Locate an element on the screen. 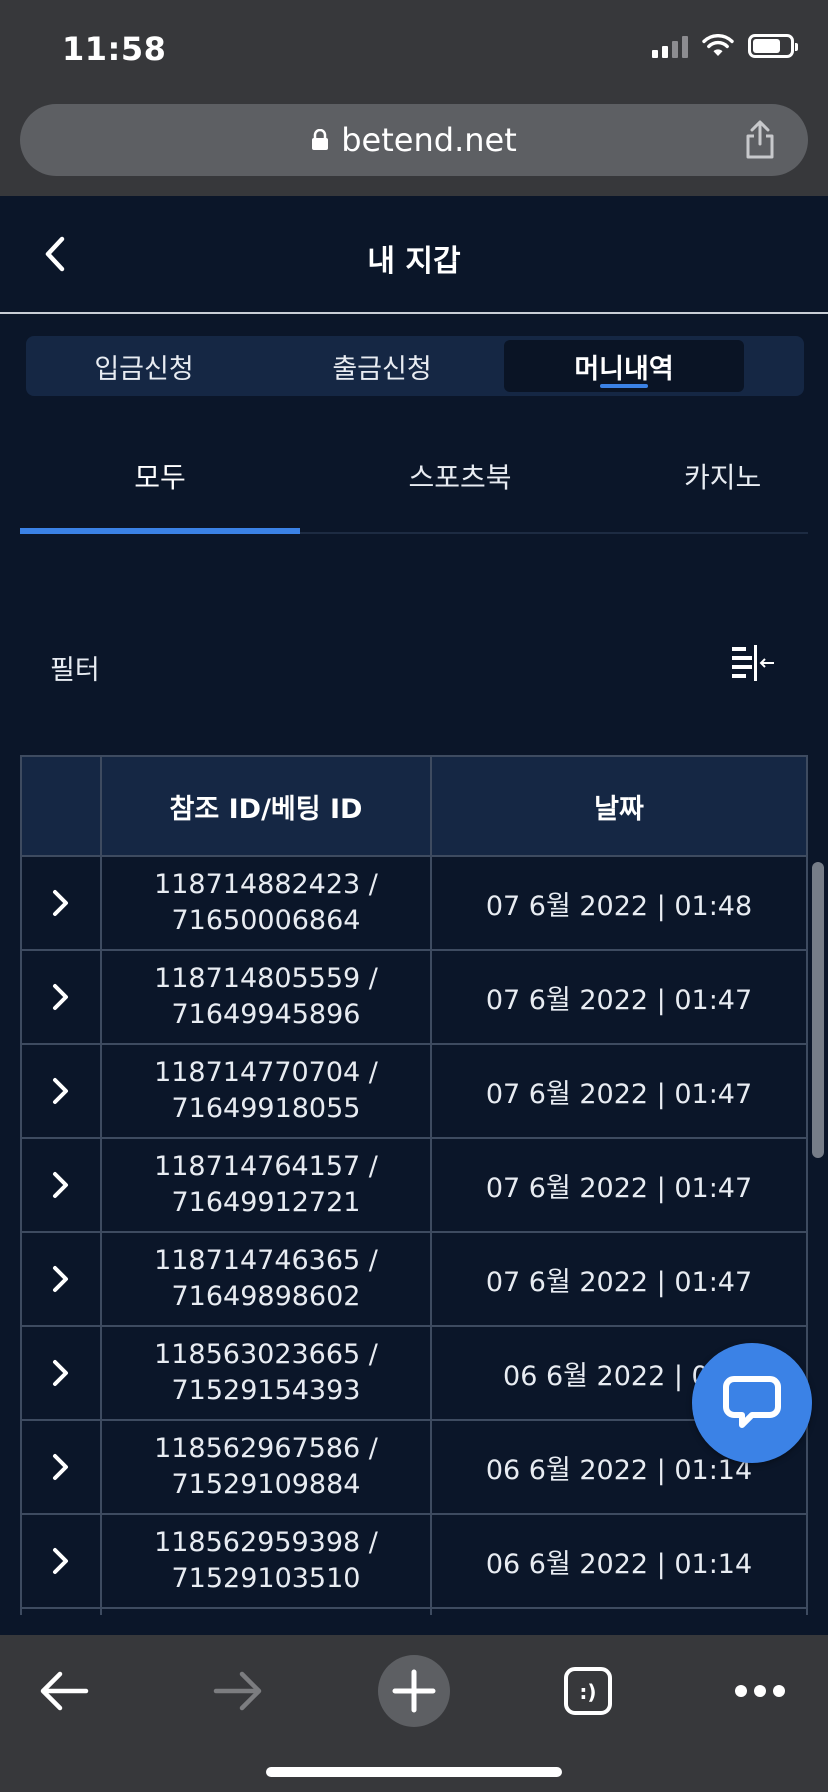  share-icon is located at coordinates (760, 140).